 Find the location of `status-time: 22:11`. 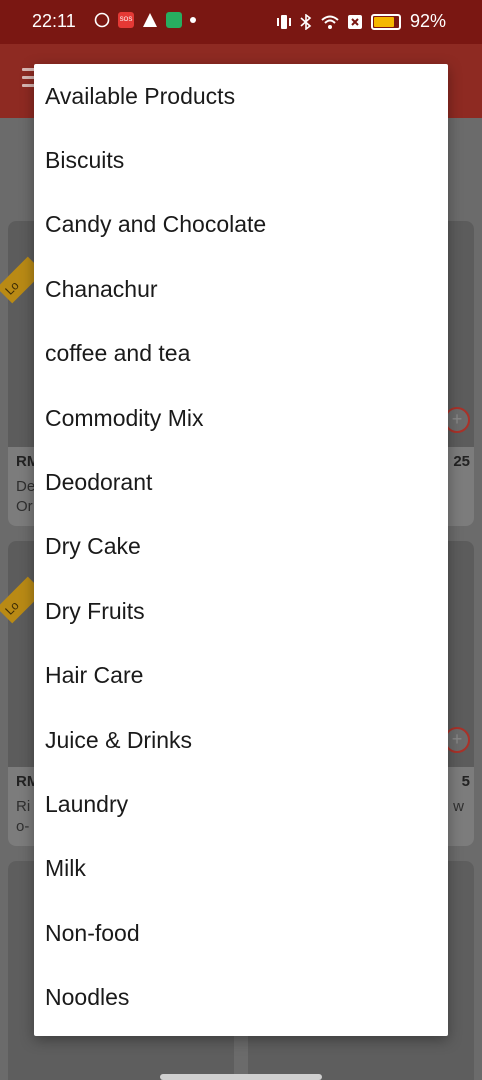

status-time: 22:11 is located at coordinates (54, 21).